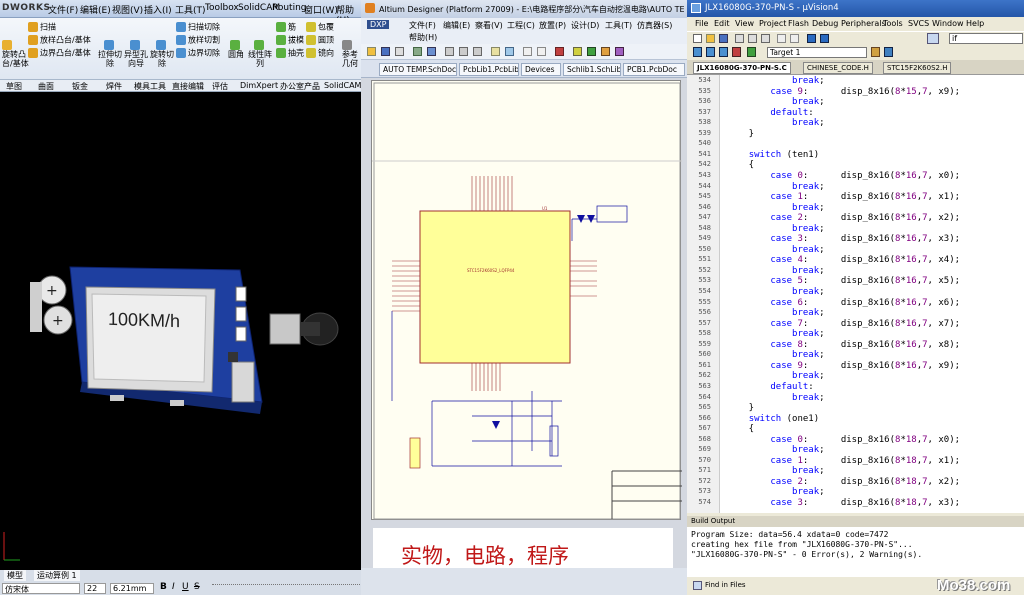 The width and height of the screenshot is (1024, 595). Describe the element at coordinates (220, 86) in the screenshot. I see `tab-evaluate: 评估` at that location.